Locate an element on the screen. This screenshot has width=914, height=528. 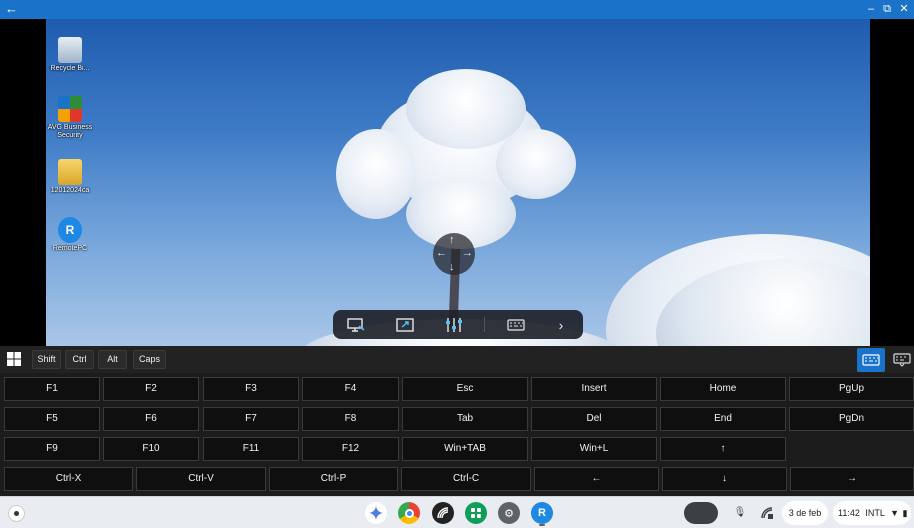
desktop-icon-folder: 12012024ca is located at coordinates (70, 177).